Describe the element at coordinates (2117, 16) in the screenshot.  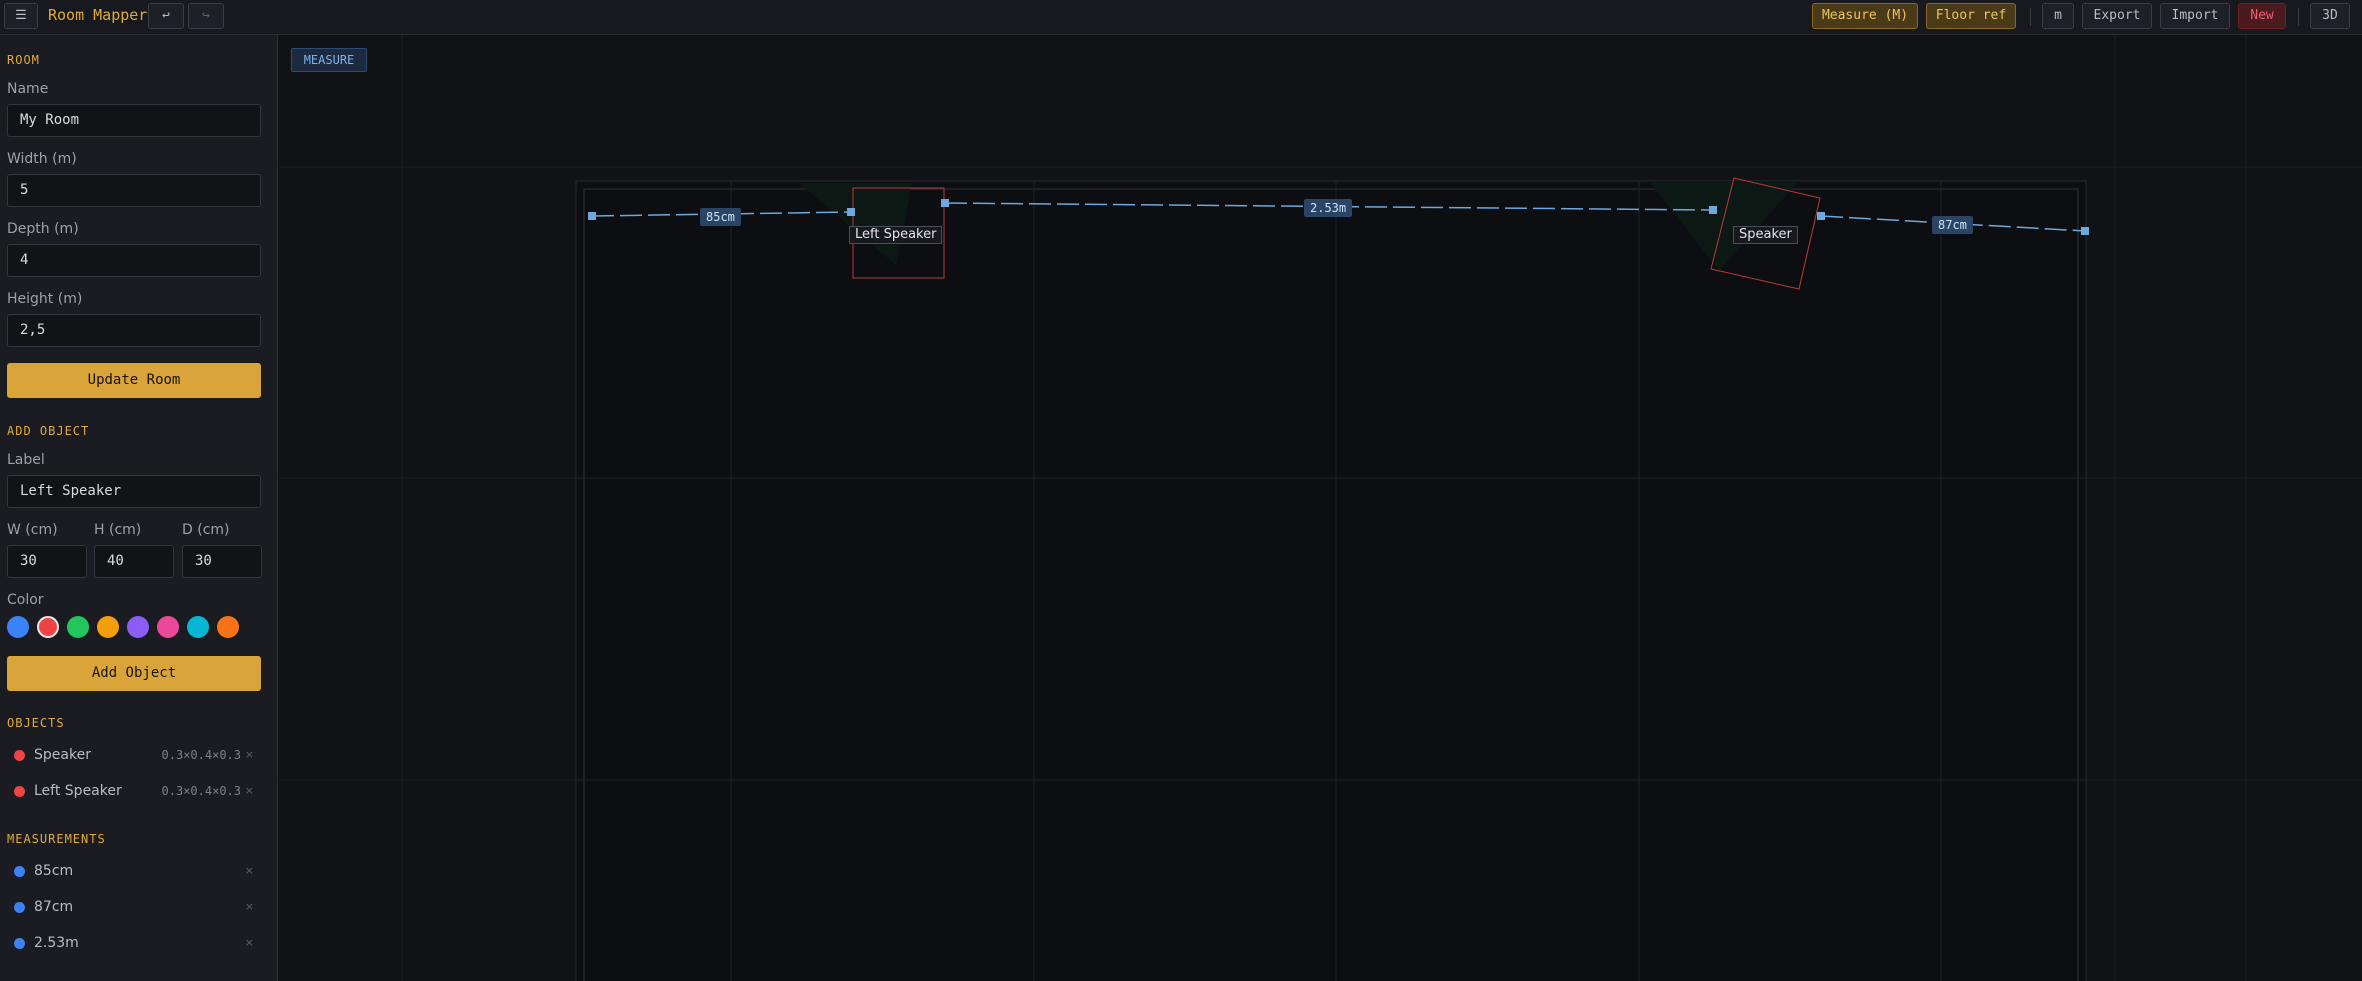
I see `export-button: Export` at that location.